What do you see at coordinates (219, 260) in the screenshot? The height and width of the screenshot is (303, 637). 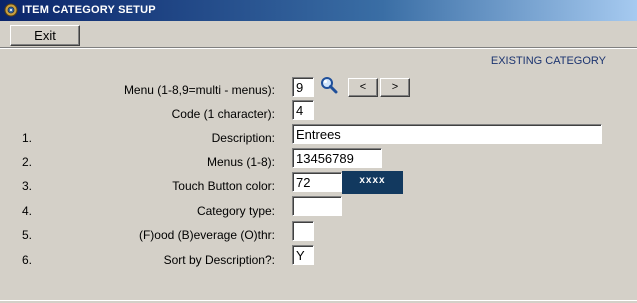 I see `sort-by-description-label: Sort by Description?:` at bounding box center [219, 260].